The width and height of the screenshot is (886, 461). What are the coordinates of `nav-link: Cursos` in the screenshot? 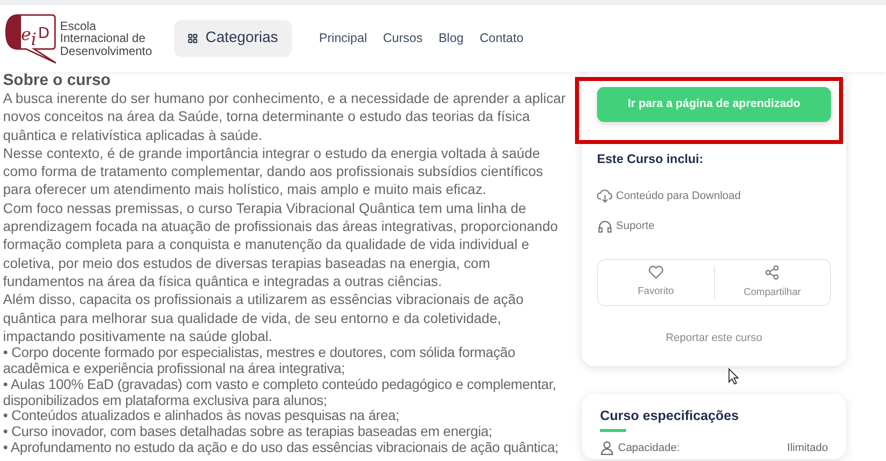 It's located at (402, 38).